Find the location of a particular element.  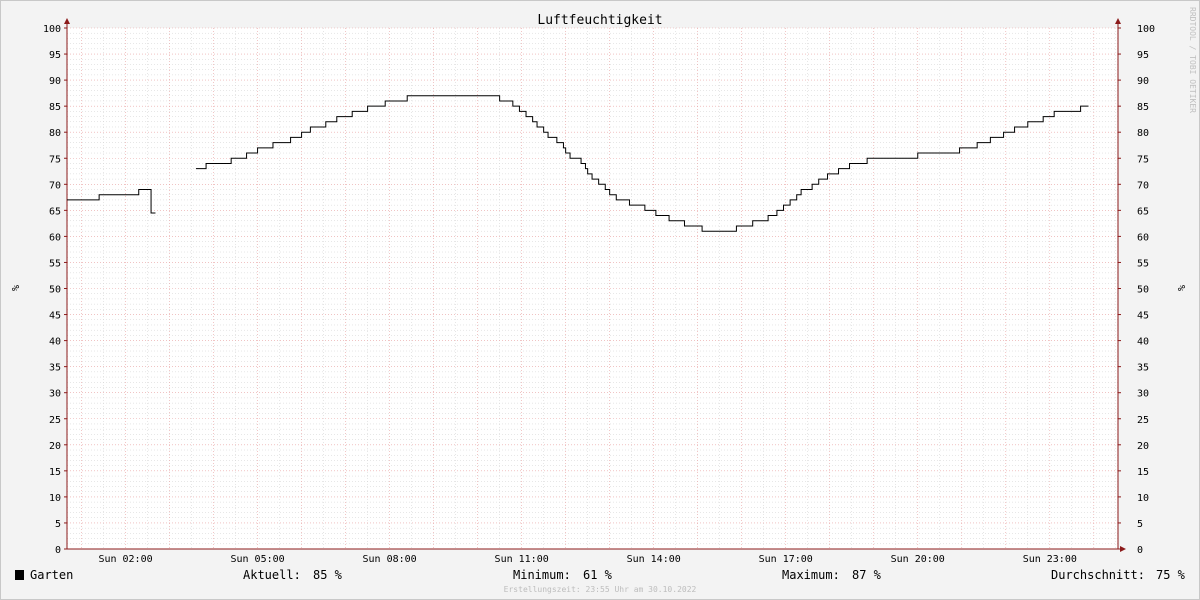

y-tick-label-left: 30 is located at coordinates (55, 394).